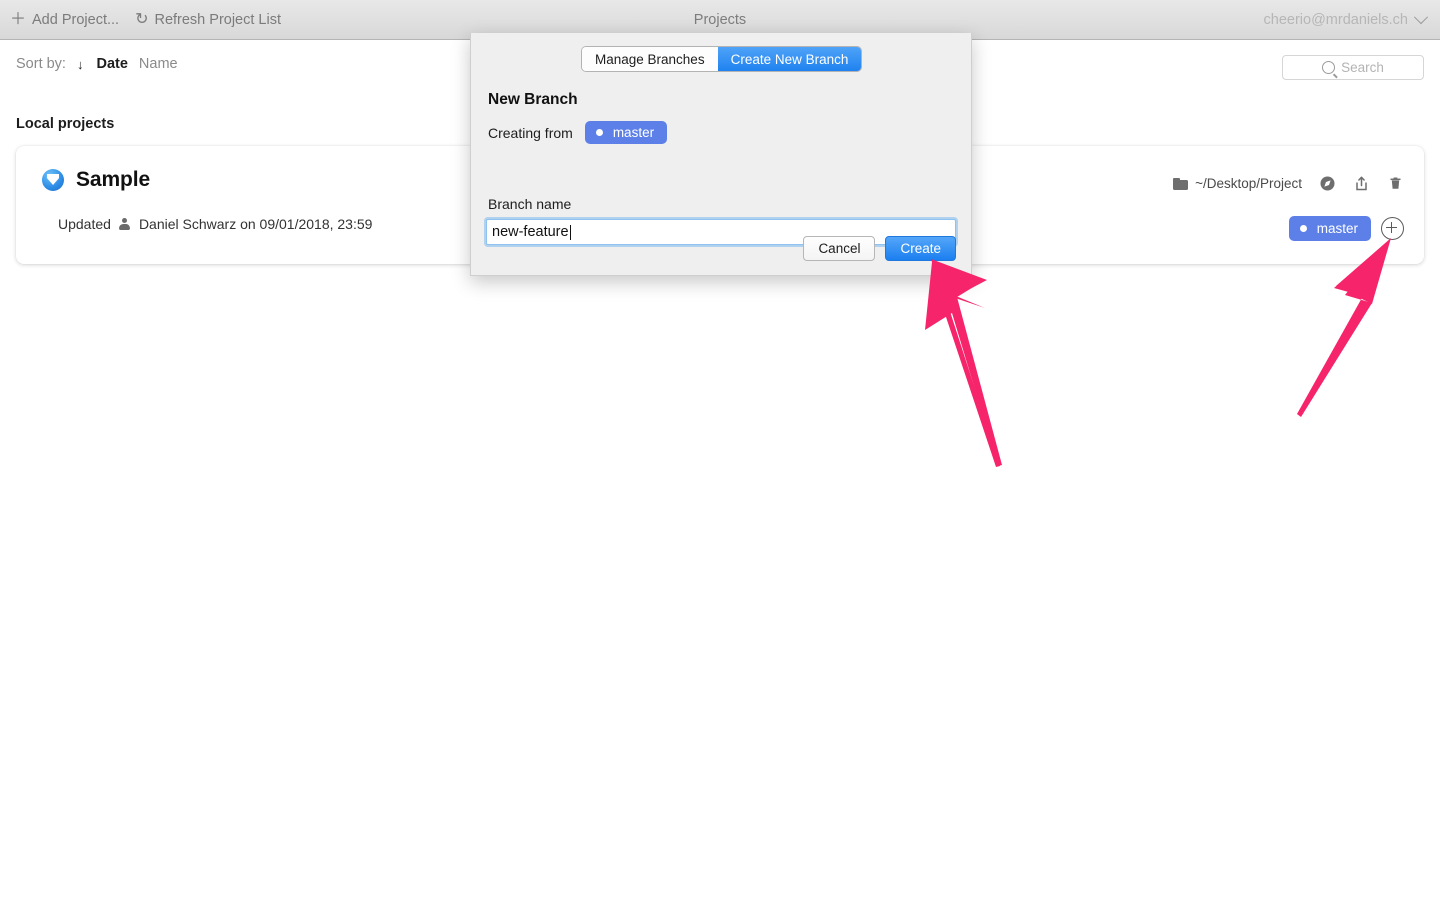 The image size is (1440, 900). I want to click on search-icon, so click(1329, 67).